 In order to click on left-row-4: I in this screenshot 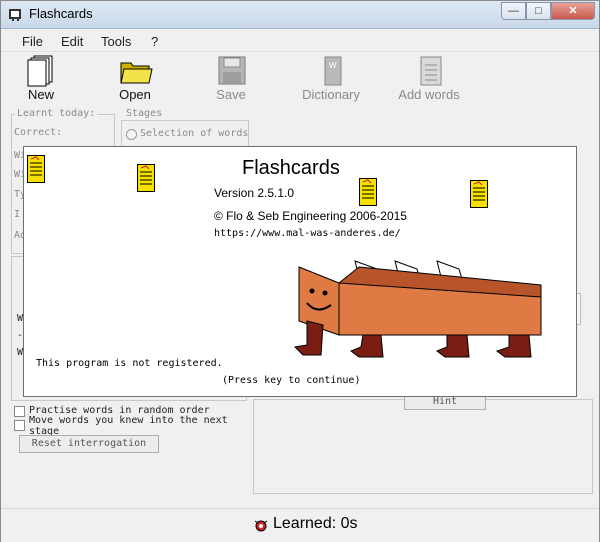, I will do `click(17, 214)`.